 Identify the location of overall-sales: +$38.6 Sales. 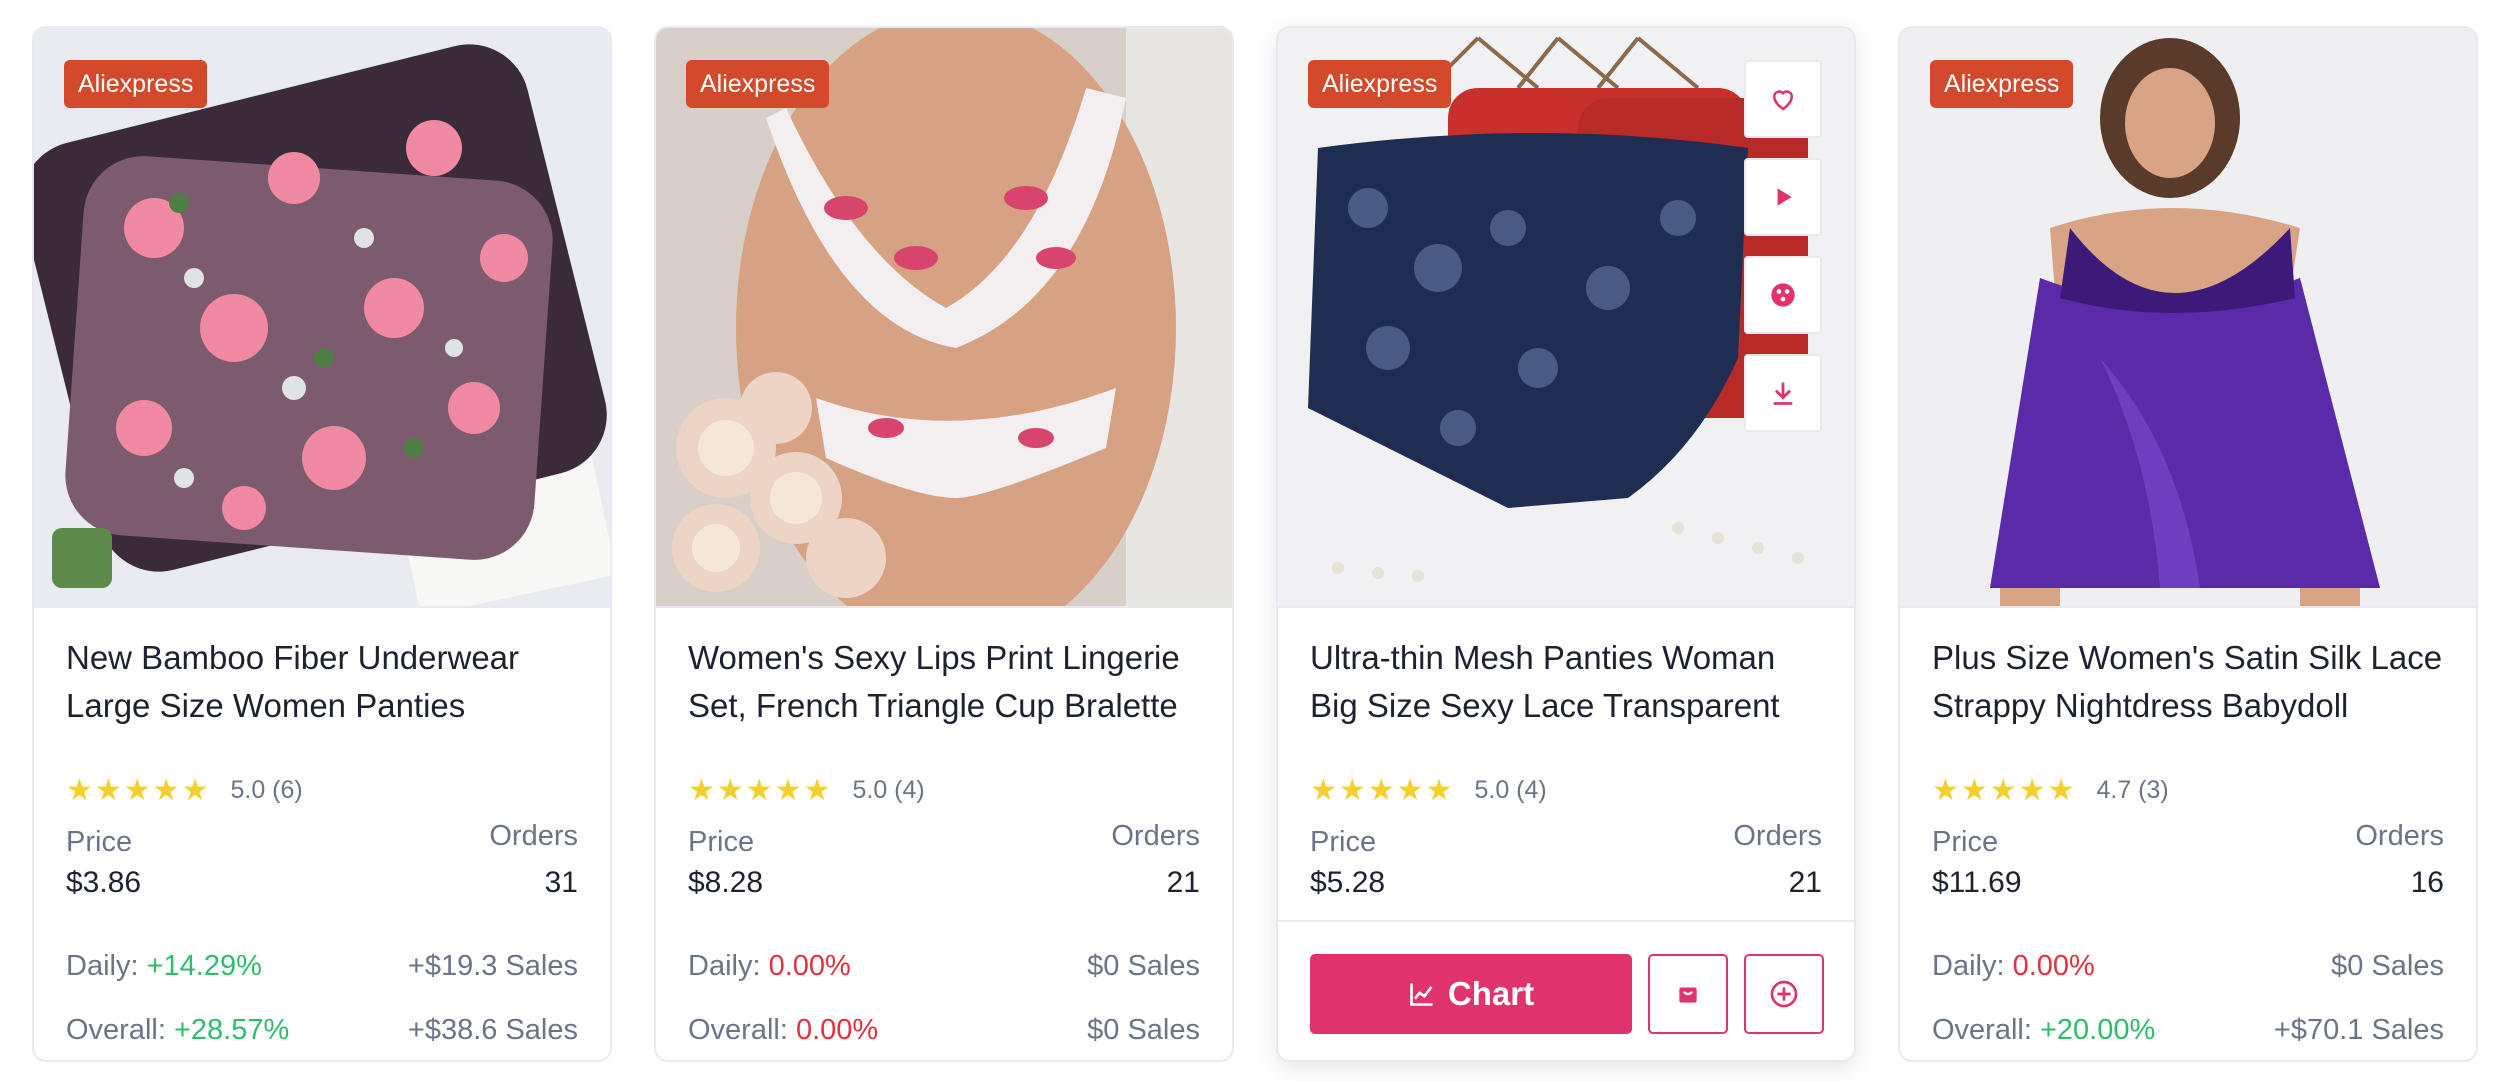
(492, 1030).